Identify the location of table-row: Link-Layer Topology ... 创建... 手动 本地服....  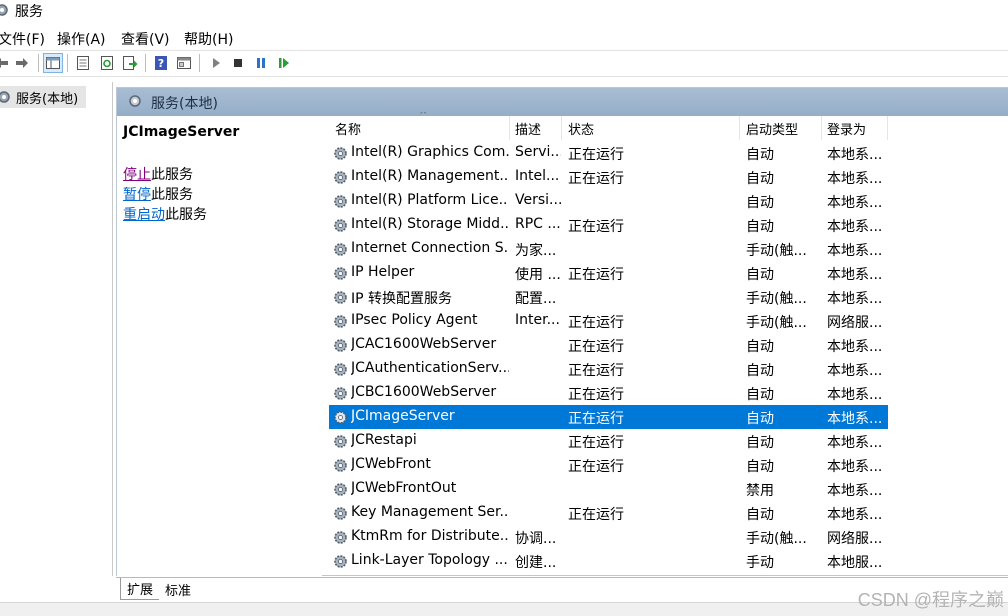
(608, 561).